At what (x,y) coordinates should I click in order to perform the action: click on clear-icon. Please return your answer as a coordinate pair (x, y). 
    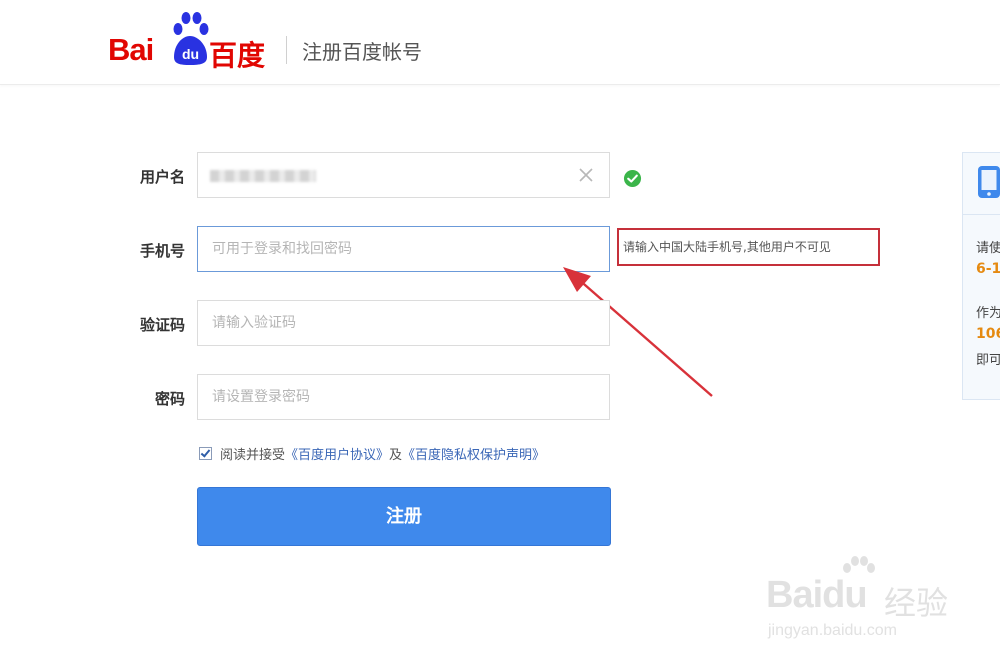
    Looking at the image, I should click on (586, 175).